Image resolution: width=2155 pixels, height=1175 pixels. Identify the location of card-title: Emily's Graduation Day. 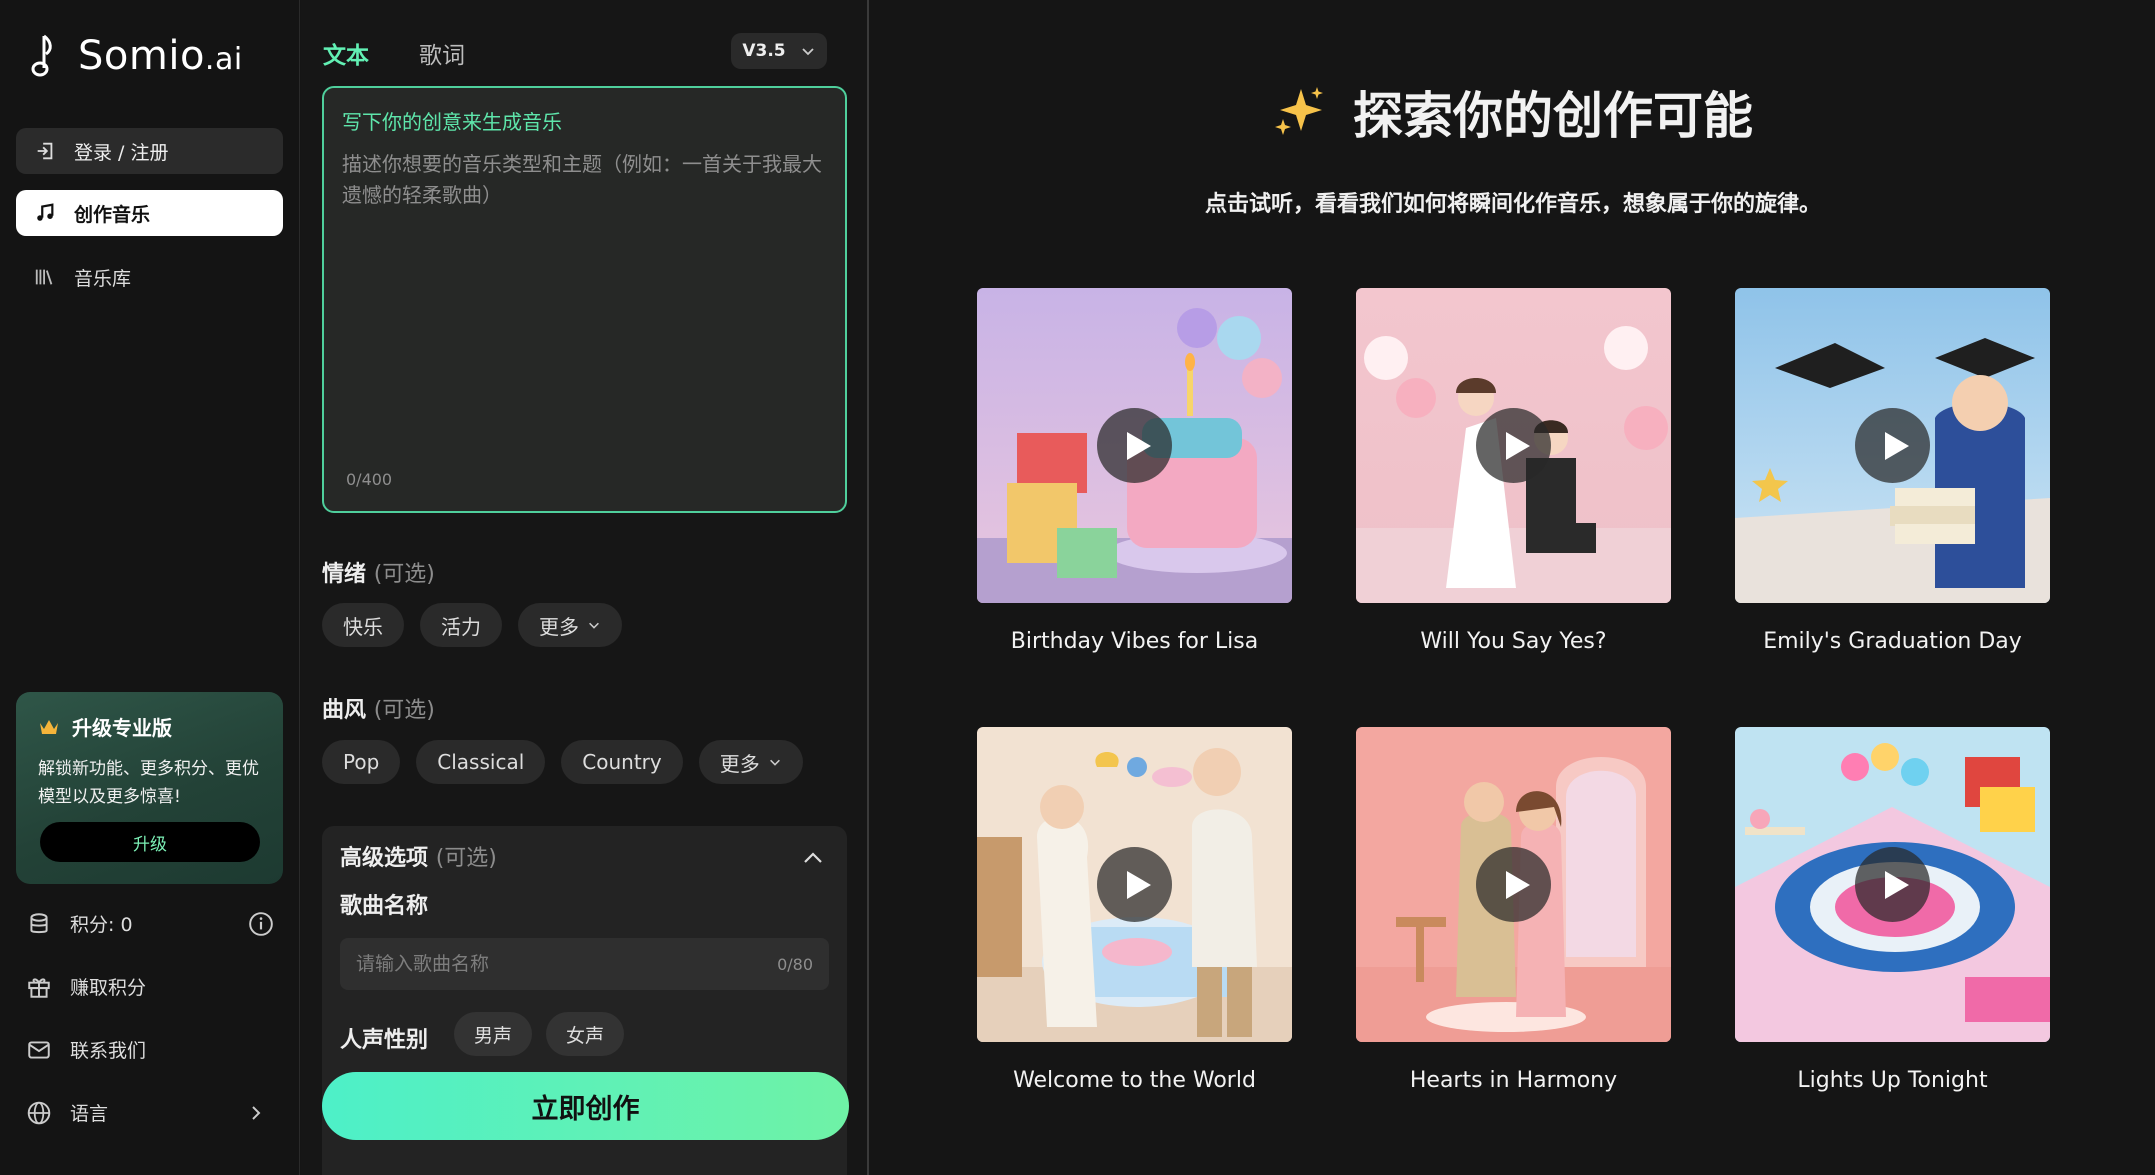
(1892, 641).